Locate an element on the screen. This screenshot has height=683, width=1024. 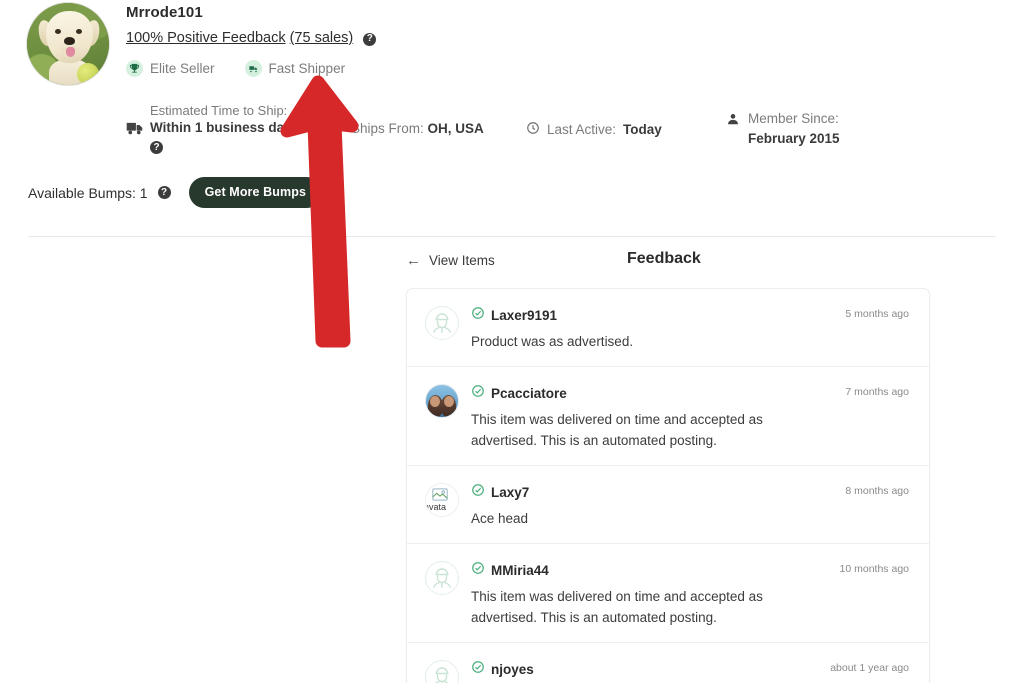
sales-count-link: (75 sales) is located at coordinates (322, 38).